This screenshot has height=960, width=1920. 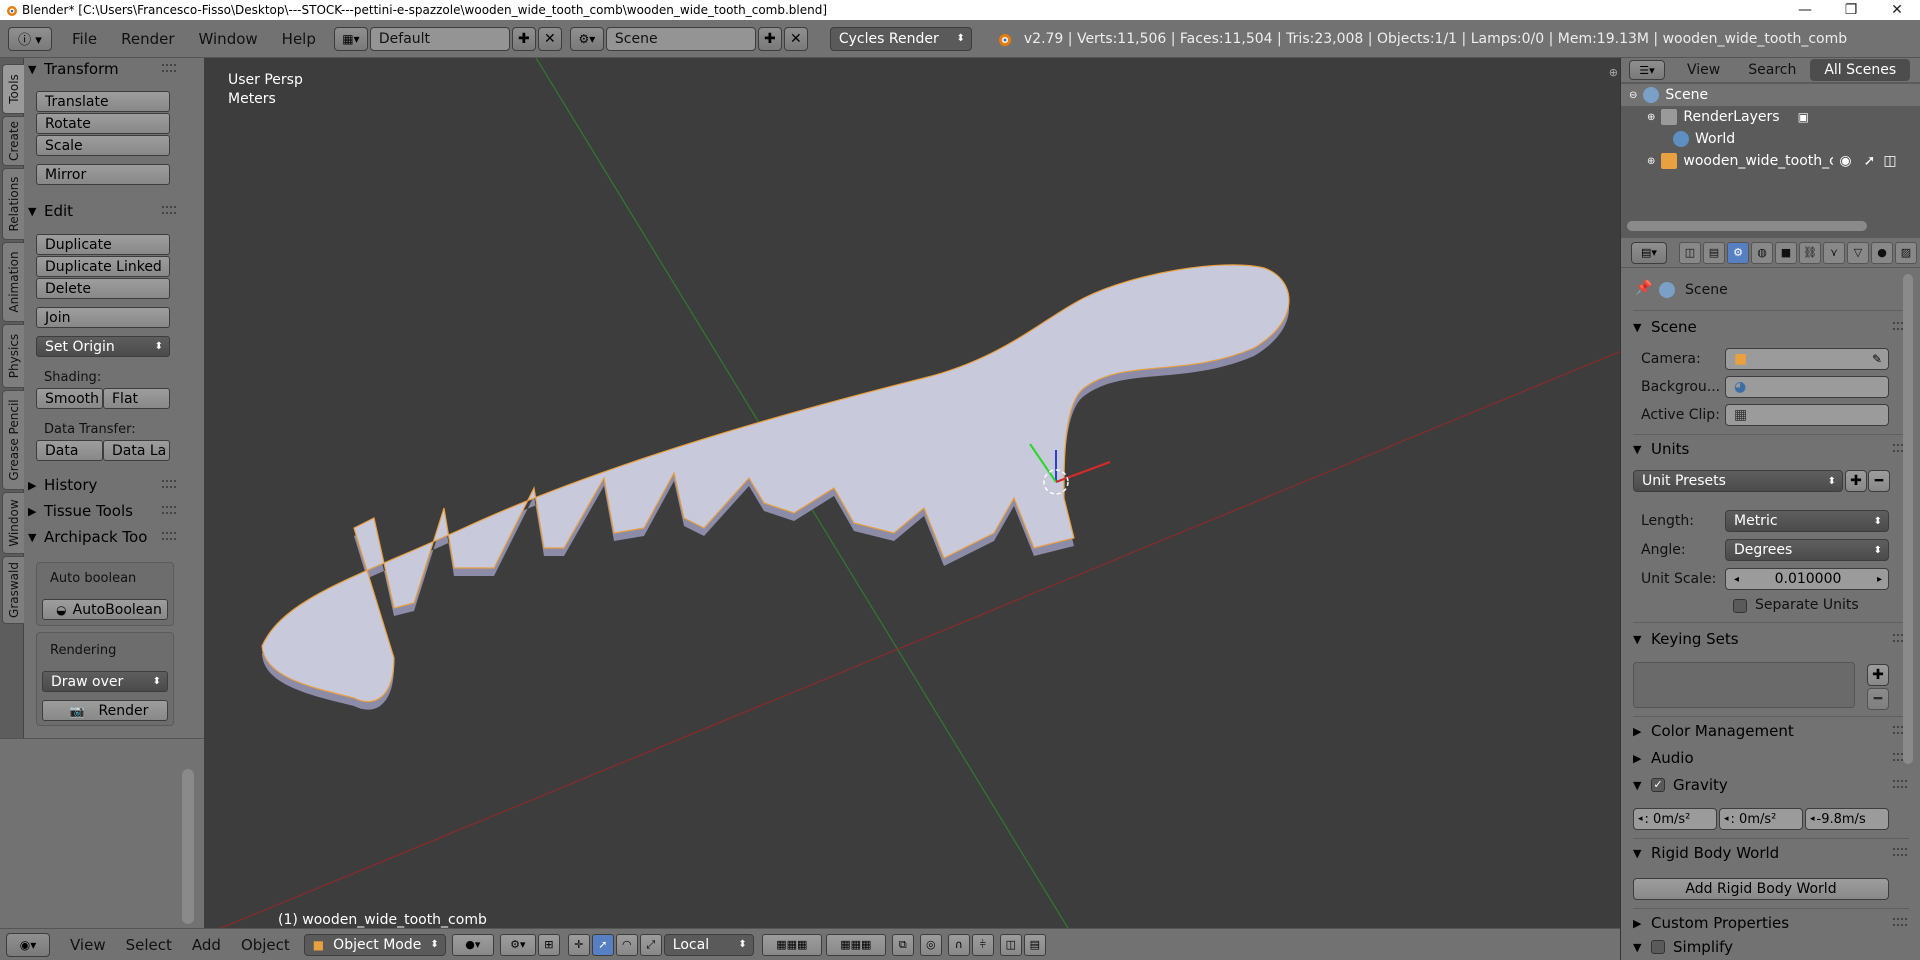 I want to click on tab-tools: Tools, so click(x=13, y=89).